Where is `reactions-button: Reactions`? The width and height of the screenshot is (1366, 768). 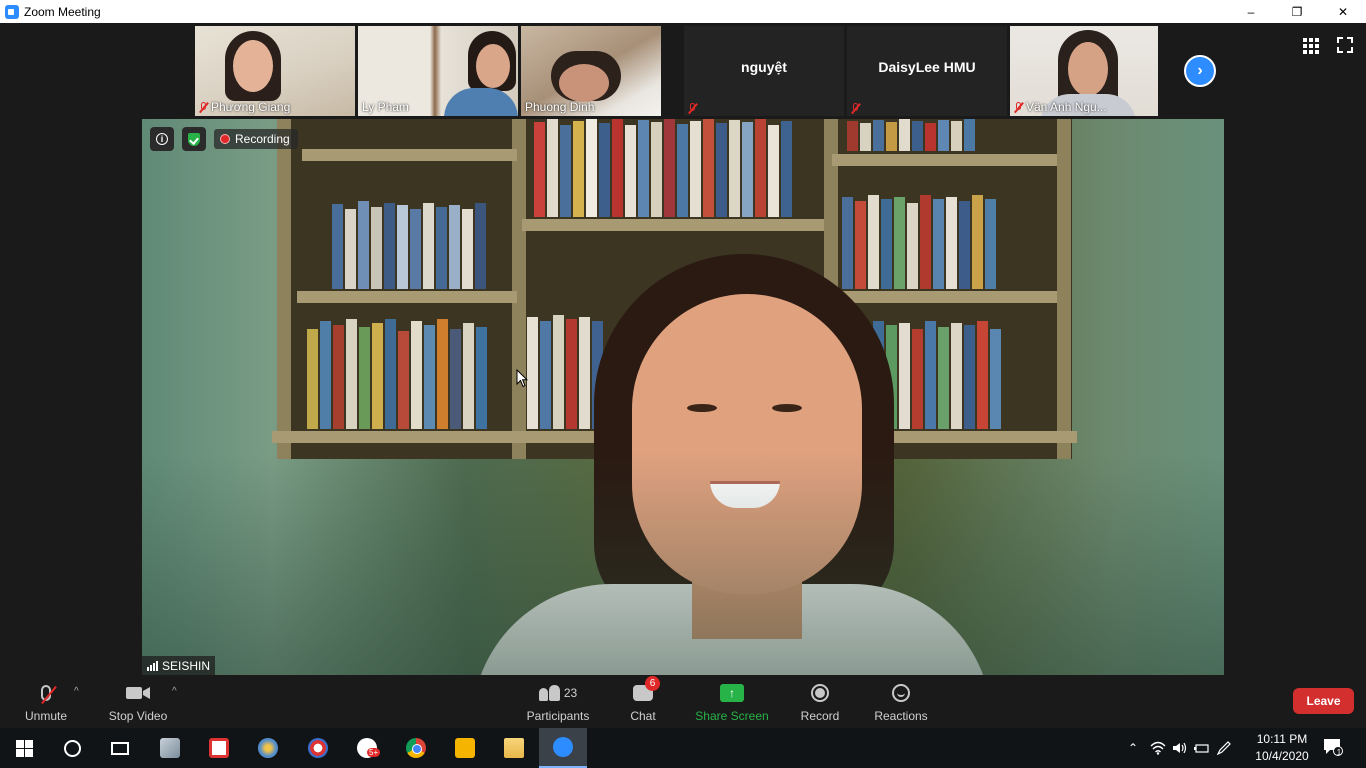
reactions-button: Reactions is located at coordinates (901, 701).